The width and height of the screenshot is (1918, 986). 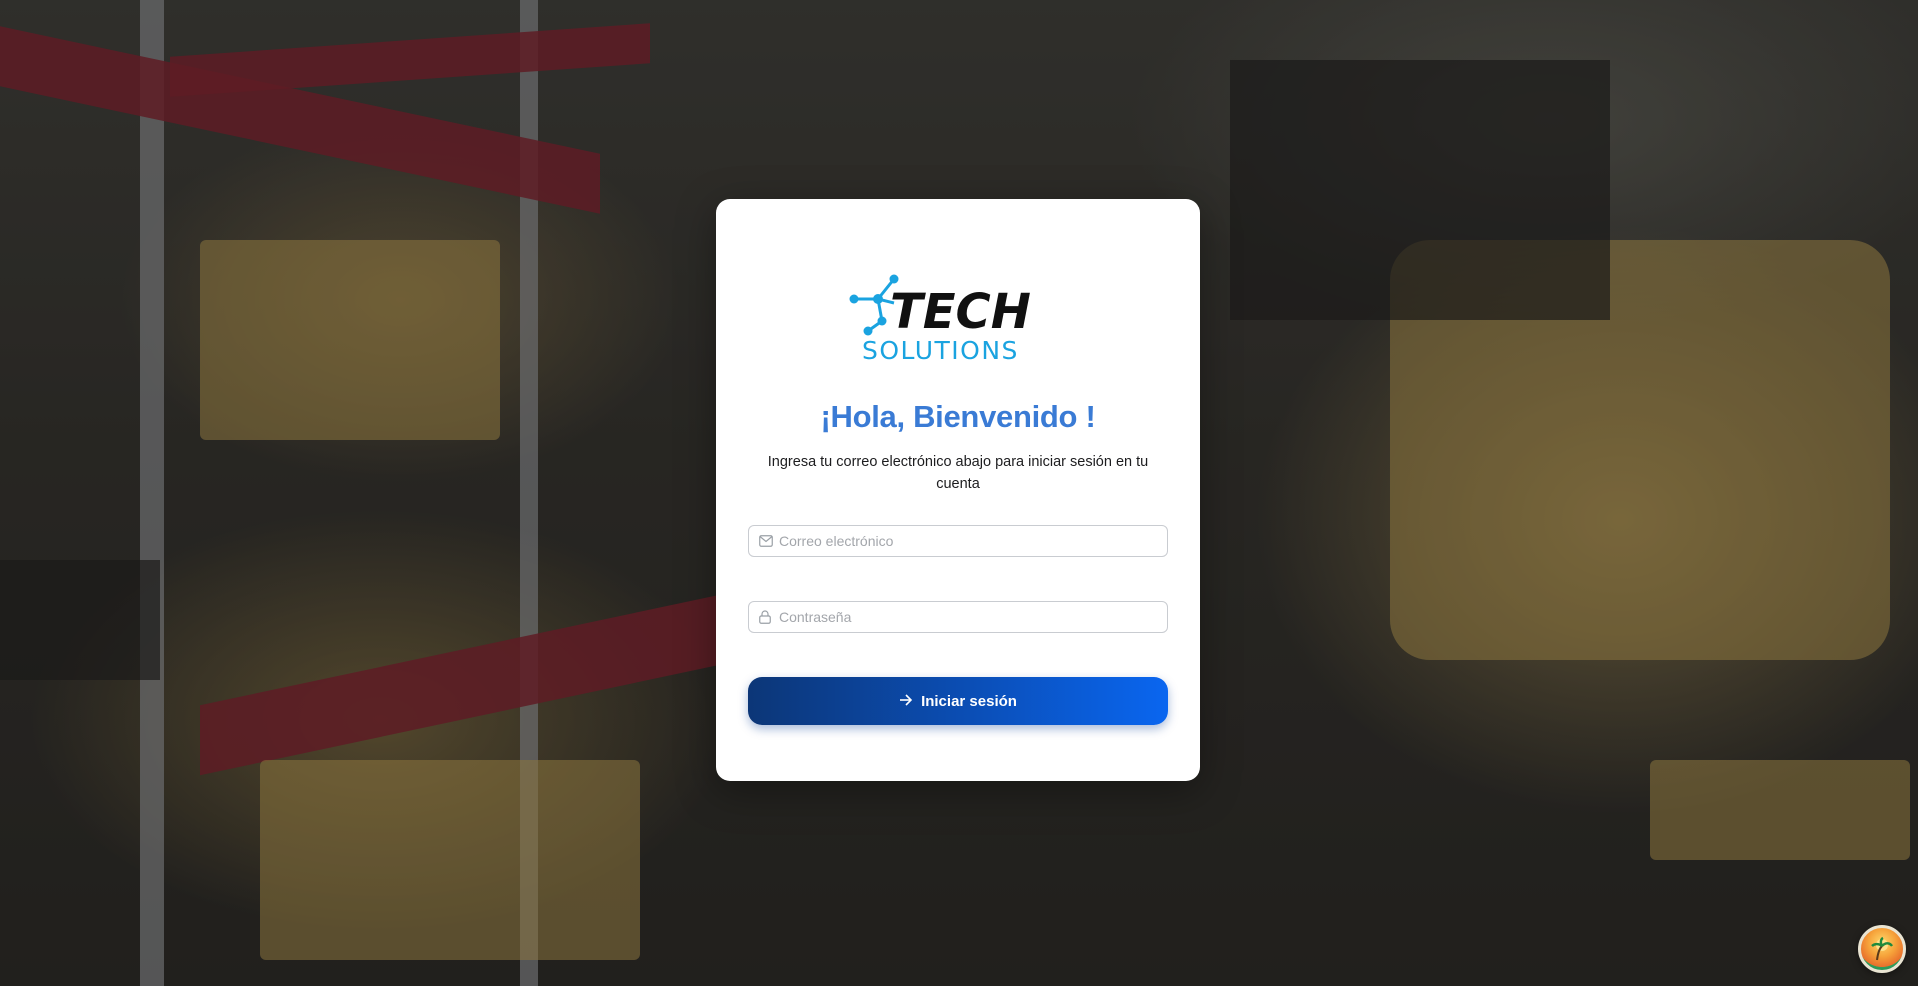 I want to click on login-button: Iniciar sesión, so click(x=958, y=701).